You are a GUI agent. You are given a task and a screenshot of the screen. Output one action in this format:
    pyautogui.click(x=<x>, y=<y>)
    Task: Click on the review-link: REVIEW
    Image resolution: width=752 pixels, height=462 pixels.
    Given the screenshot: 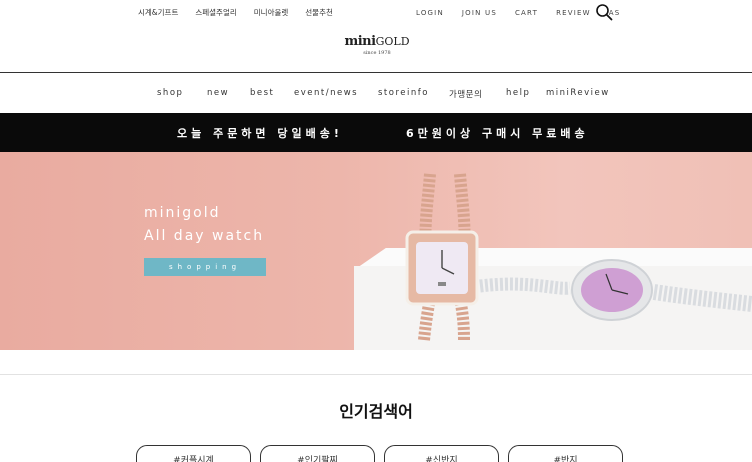 What is the action you would take?
    pyautogui.click(x=573, y=13)
    